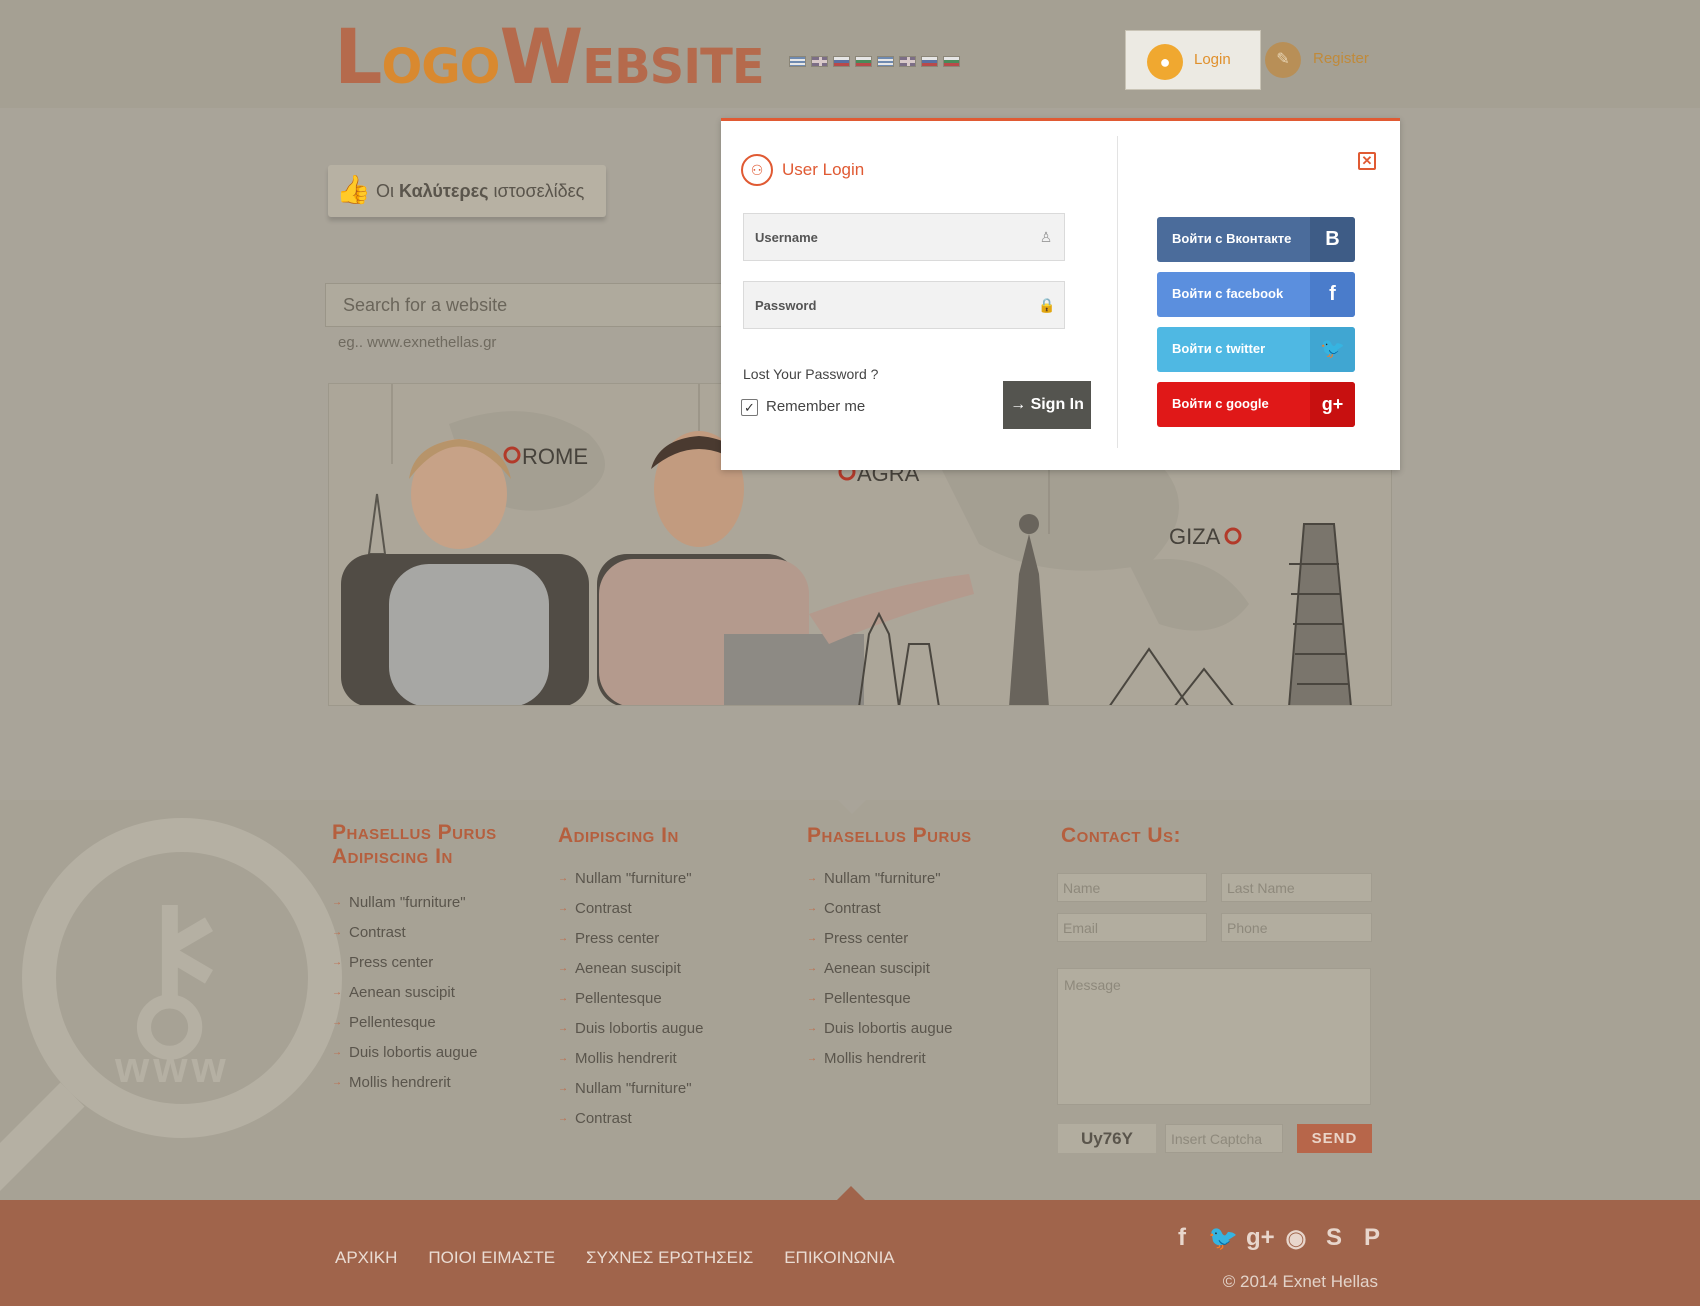 This screenshot has width=1700, height=1306. I want to click on site-logo: LOGOWEBSITE, so click(549, 56).